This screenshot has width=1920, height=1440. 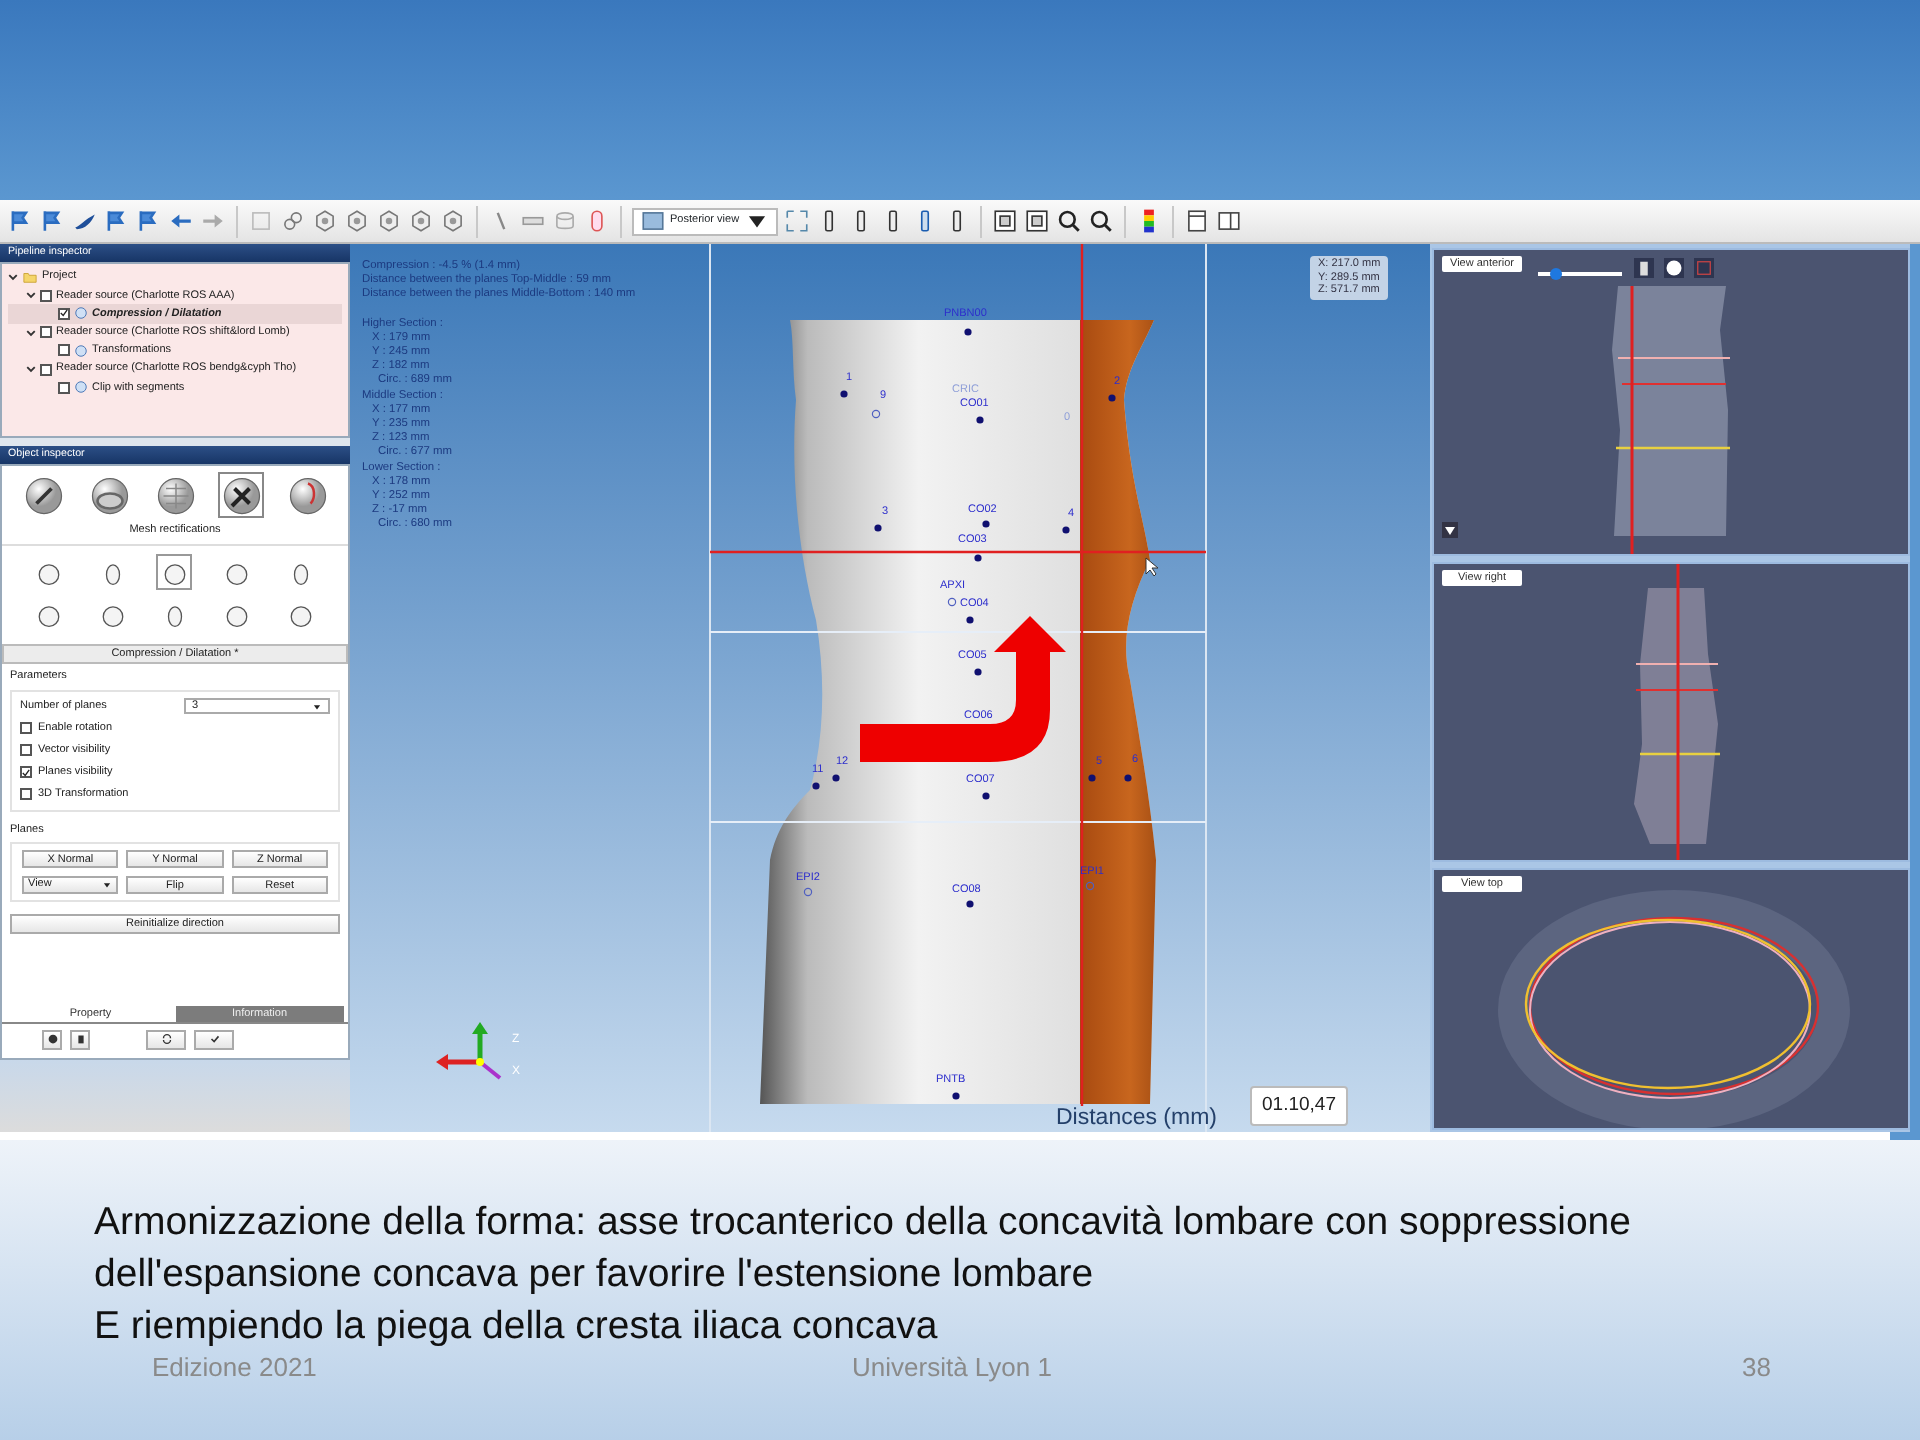 What do you see at coordinates (1196, 221) in the screenshot?
I see `window-icon` at bounding box center [1196, 221].